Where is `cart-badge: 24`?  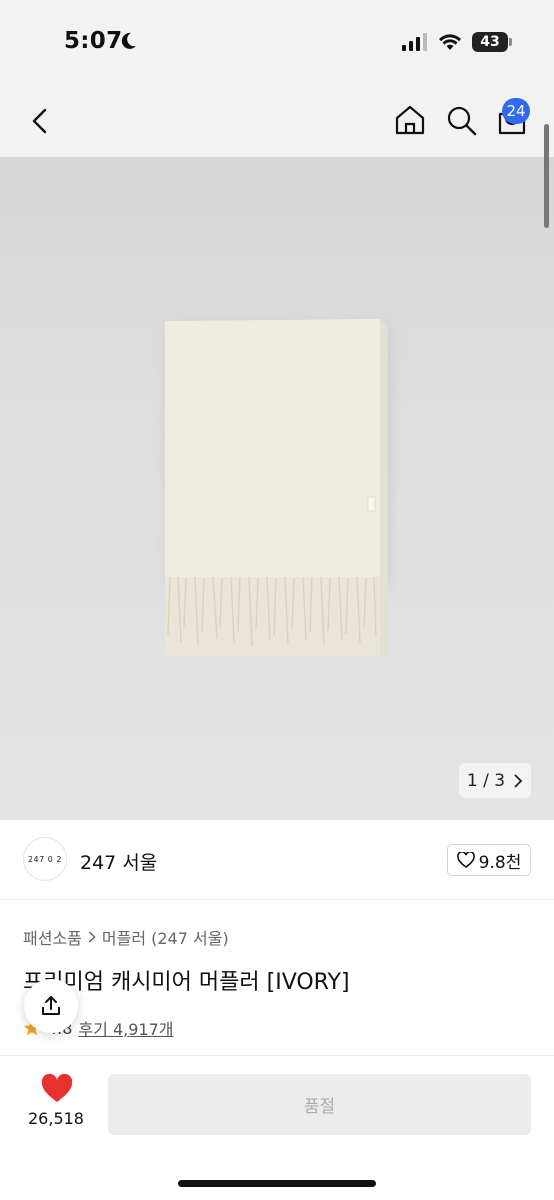
cart-badge: 24 is located at coordinates (516, 111).